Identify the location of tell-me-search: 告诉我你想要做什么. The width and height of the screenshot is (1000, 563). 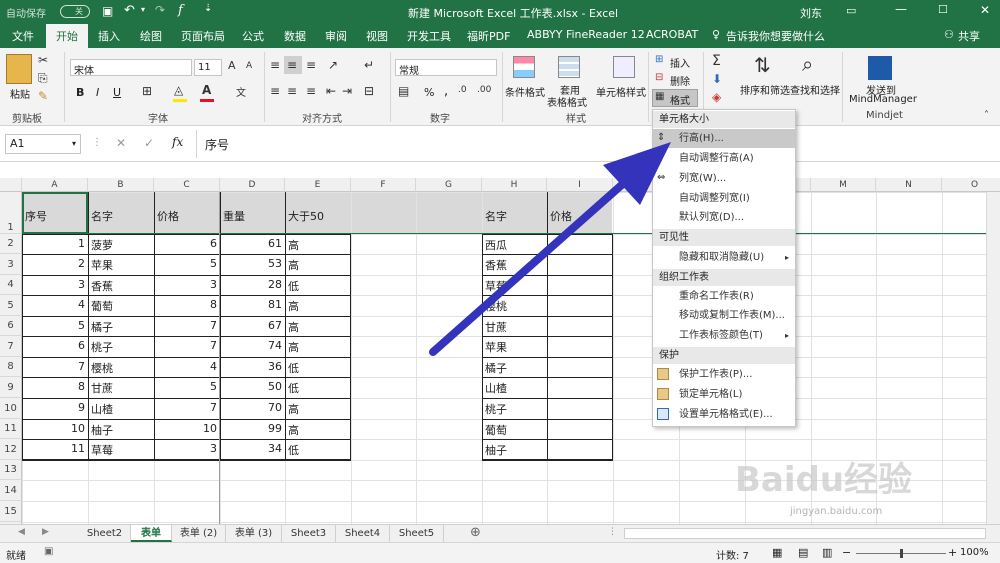
(775, 36).